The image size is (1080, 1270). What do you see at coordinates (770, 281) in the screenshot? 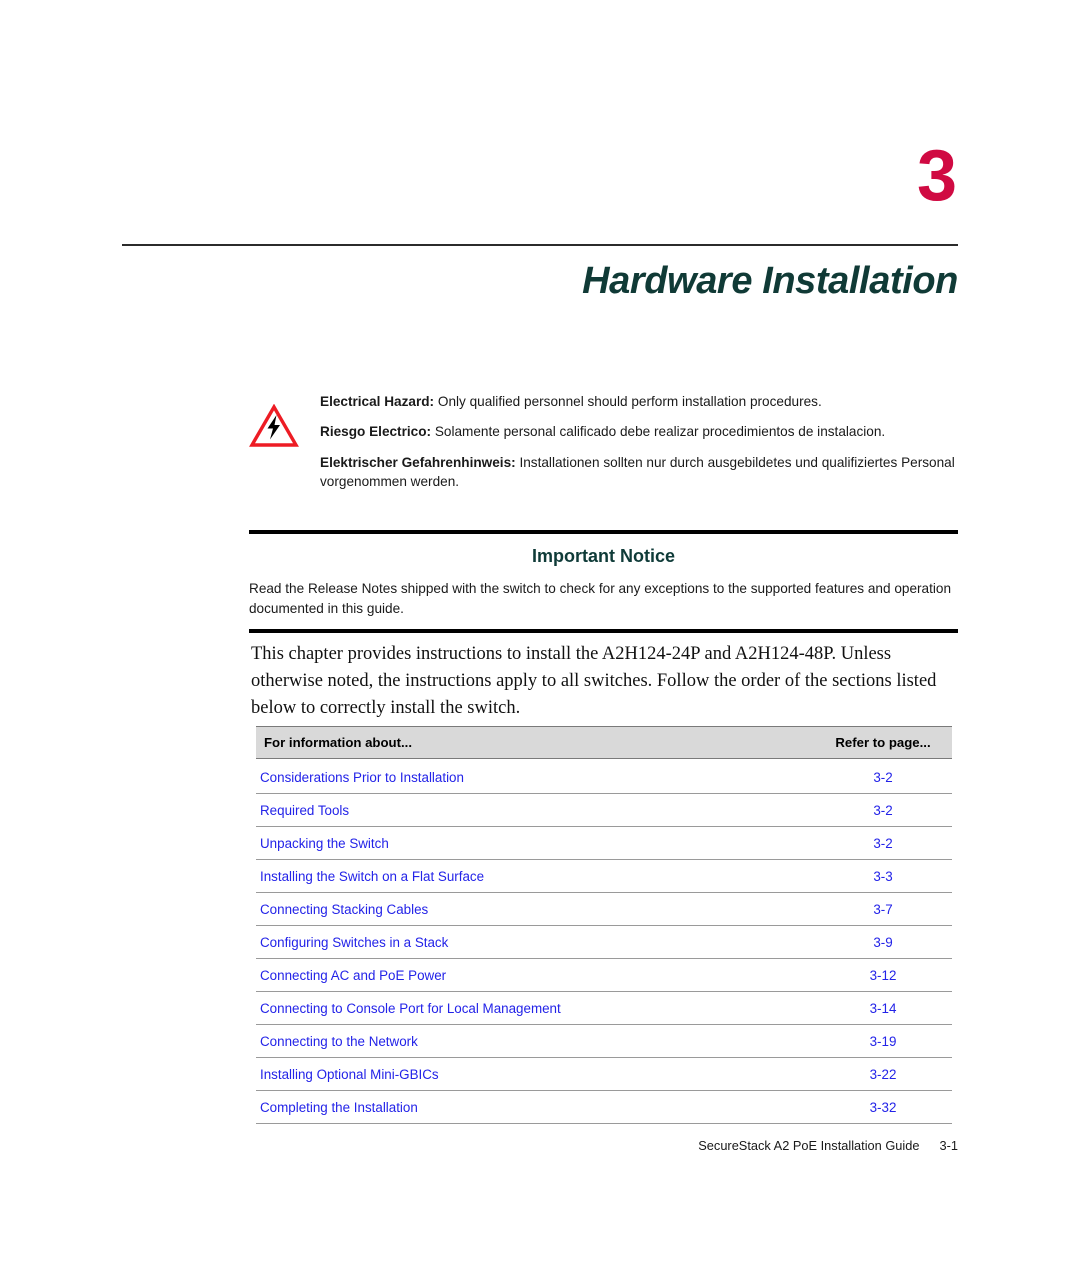
I see `page-title: Hardware Installation` at bounding box center [770, 281].